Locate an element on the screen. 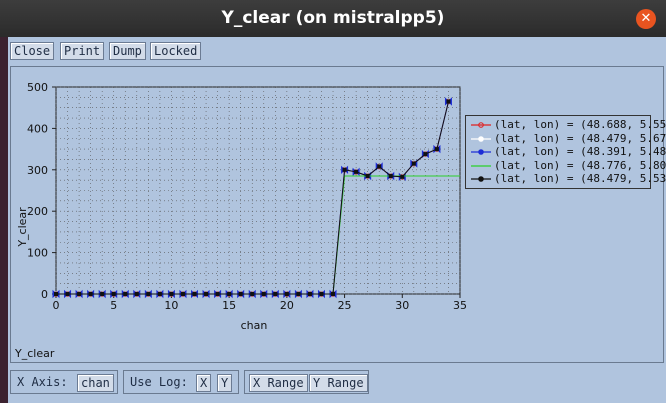 The width and height of the screenshot is (666, 403). x-tick-label: 35 is located at coordinates (460, 305).